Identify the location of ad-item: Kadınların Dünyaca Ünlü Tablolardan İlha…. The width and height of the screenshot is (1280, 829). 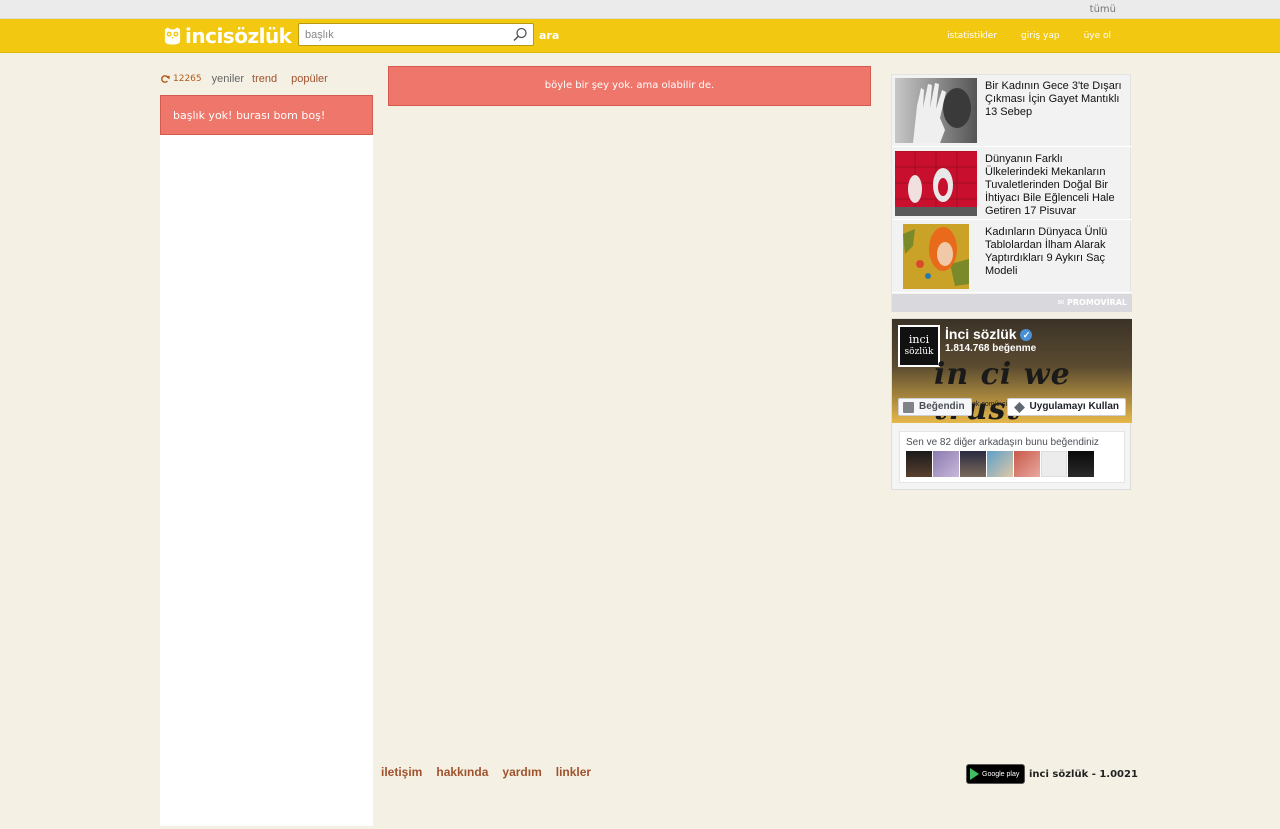
(1012, 257).